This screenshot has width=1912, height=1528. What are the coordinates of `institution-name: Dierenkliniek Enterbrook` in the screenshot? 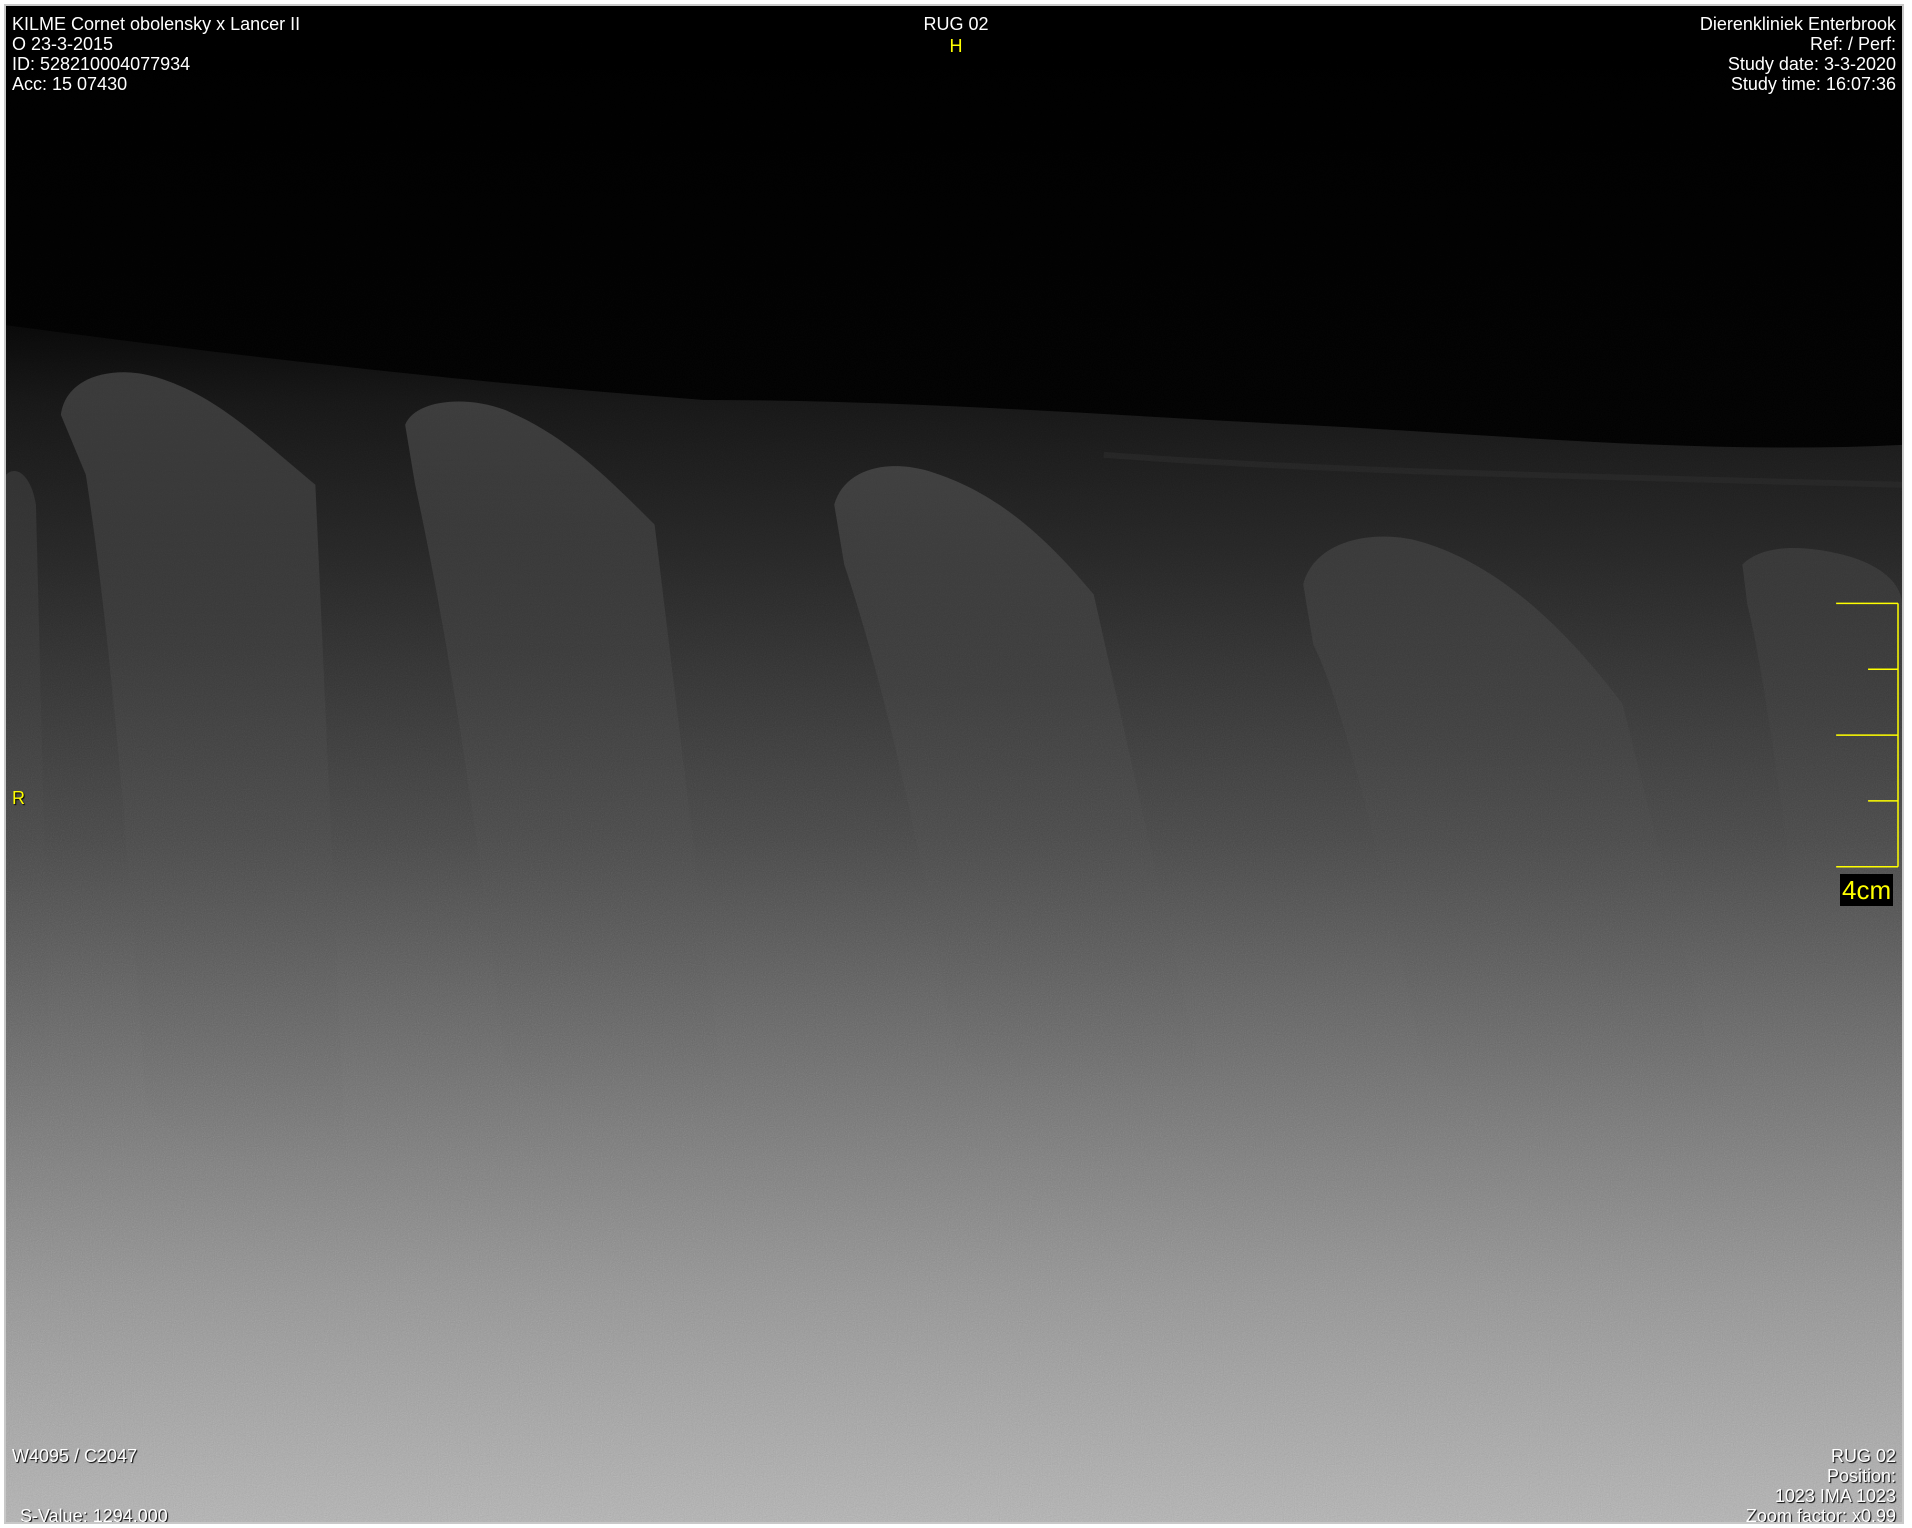 It's located at (1797, 24).